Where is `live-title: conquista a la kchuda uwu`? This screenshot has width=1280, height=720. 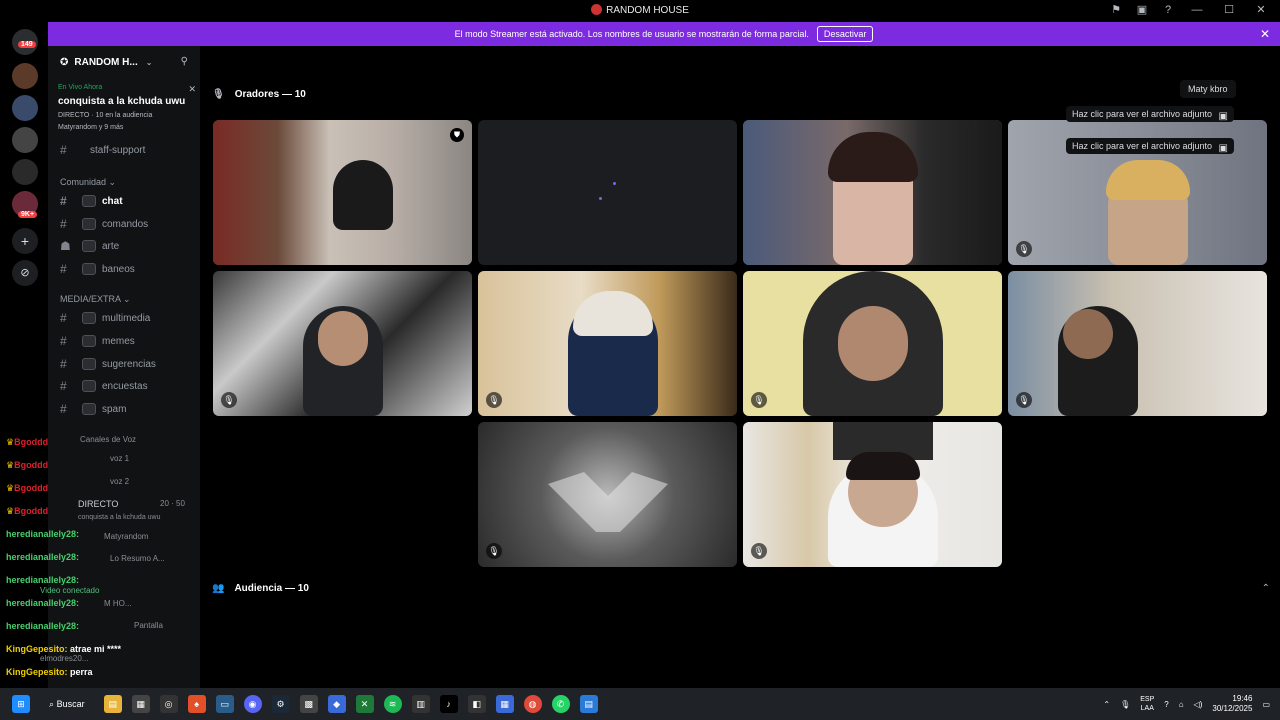 live-title: conquista a la kchuda uwu is located at coordinates (122, 101).